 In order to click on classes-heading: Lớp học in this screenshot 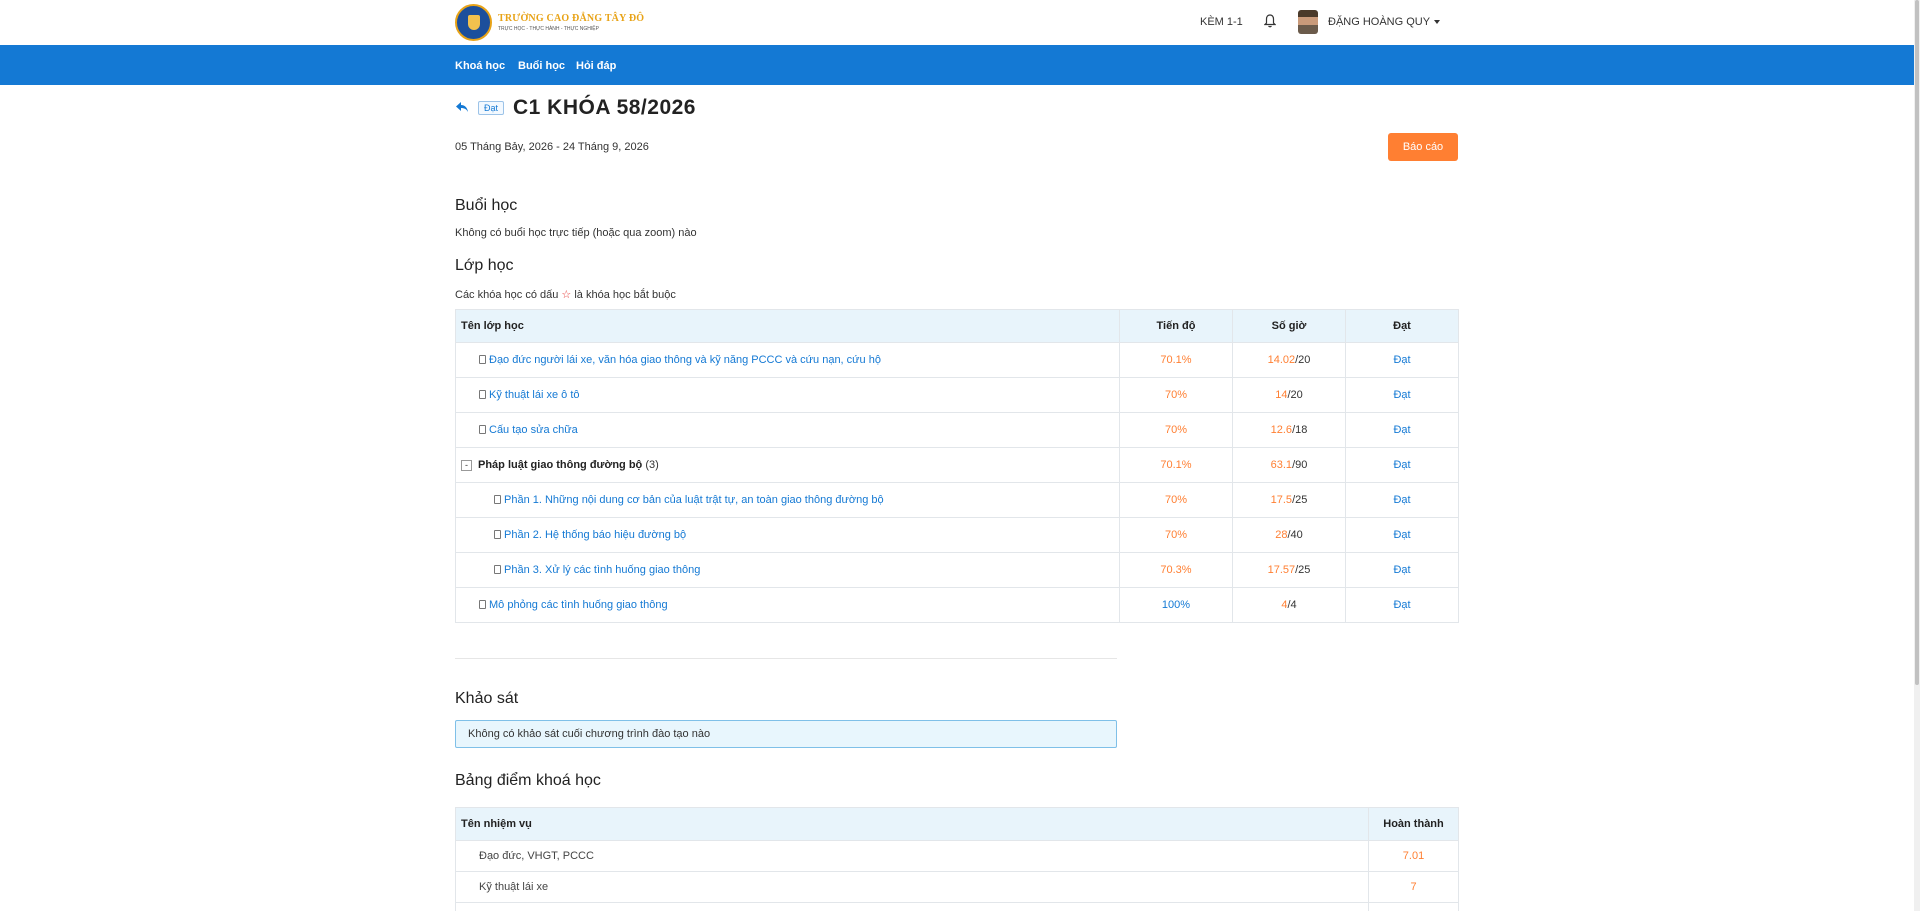, I will do `click(484, 265)`.